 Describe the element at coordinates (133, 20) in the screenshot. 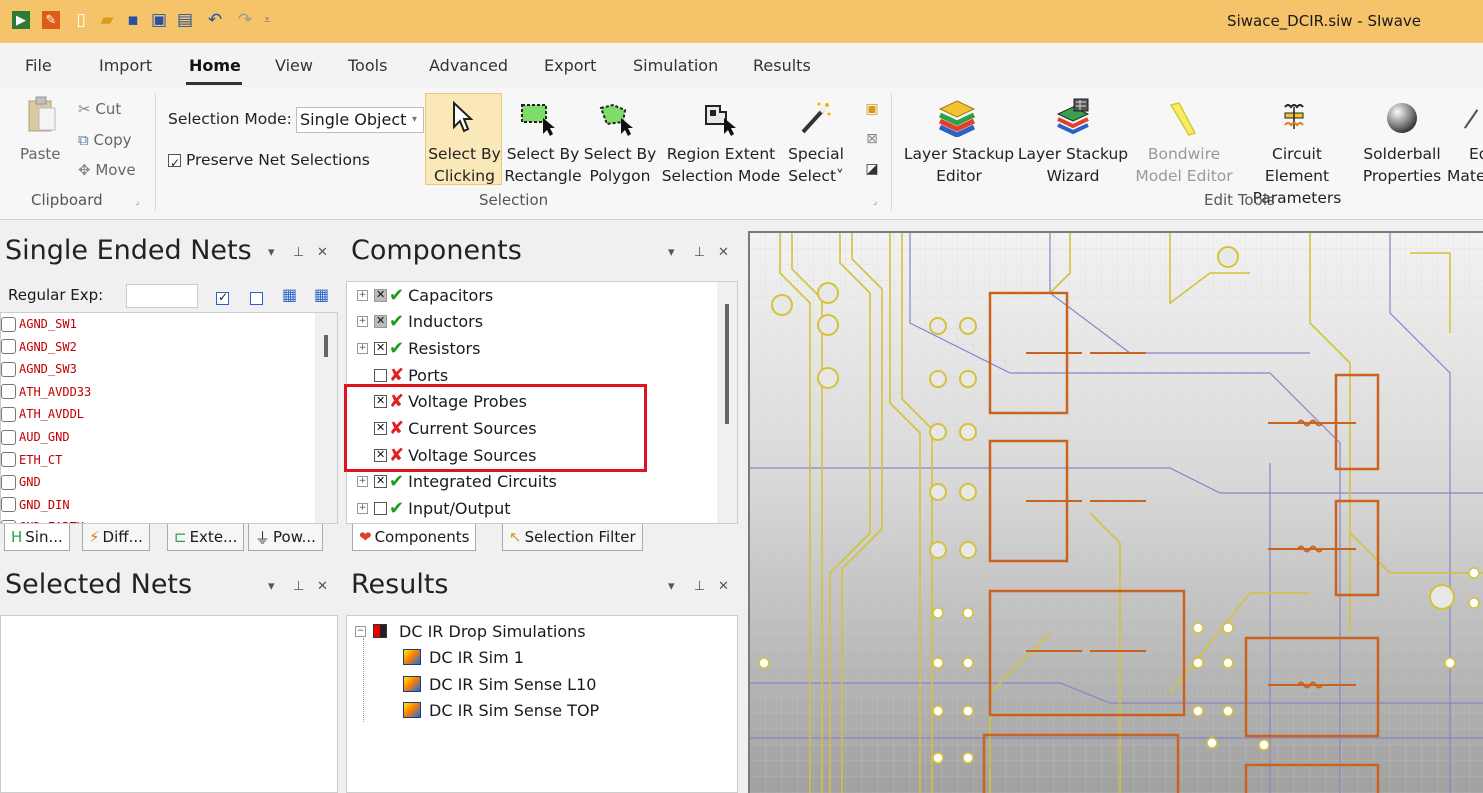

I see `save-icon: ▪` at that location.